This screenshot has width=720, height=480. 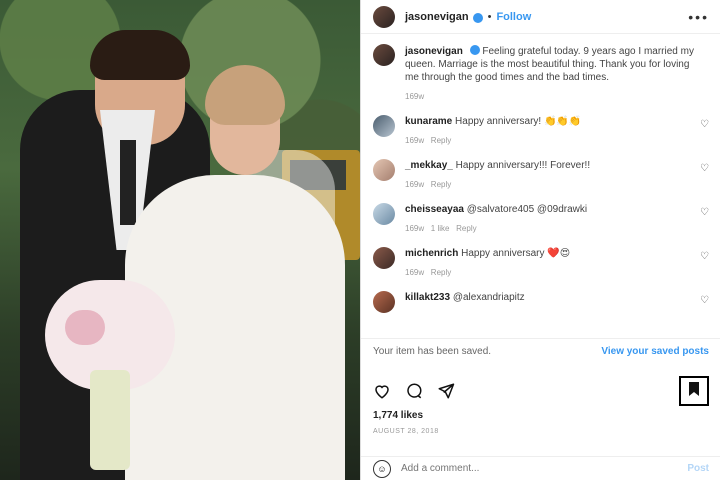 I want to click on post-date: AUGUST 28, 2018, so click(x=406, y=431).